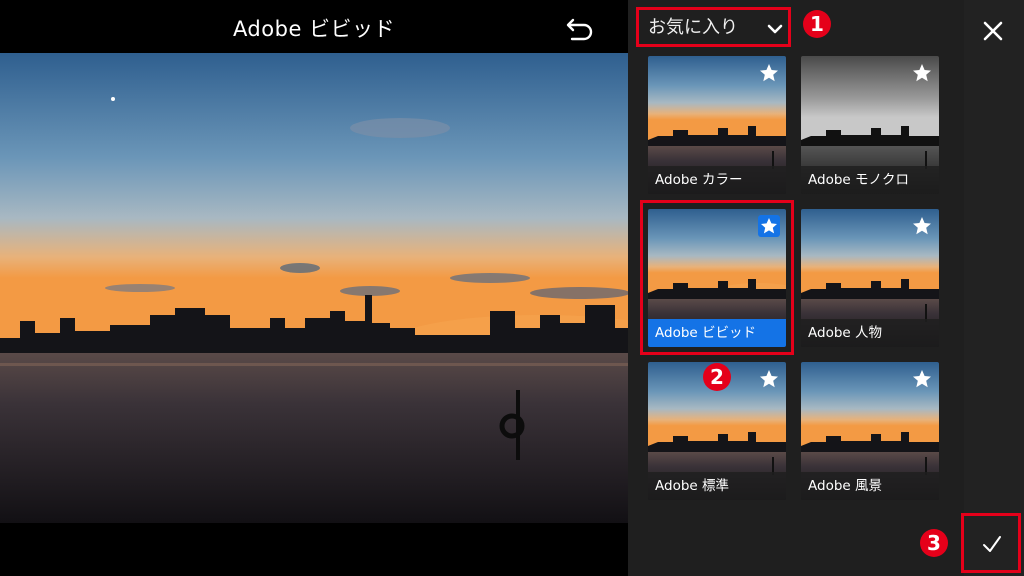  Describe the element at coordinates (870, 431) in the screenshot. I see `preset-tile-landscape: Adobe 風景` at that location.